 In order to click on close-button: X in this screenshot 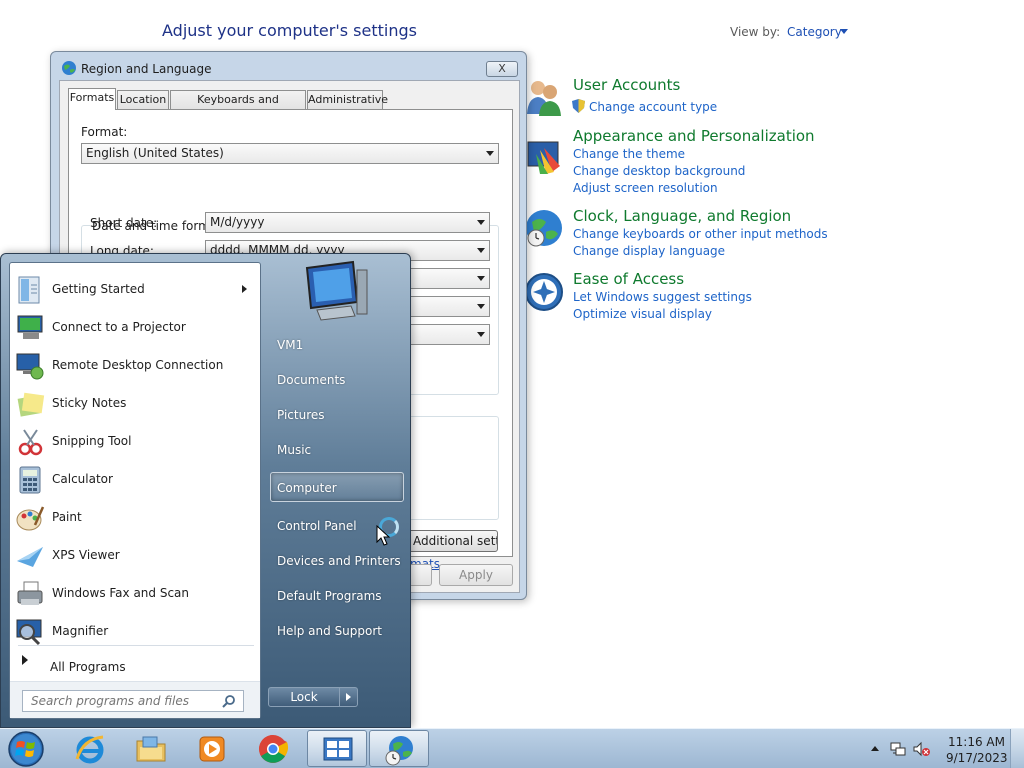, I will do `click(502, 69)`.